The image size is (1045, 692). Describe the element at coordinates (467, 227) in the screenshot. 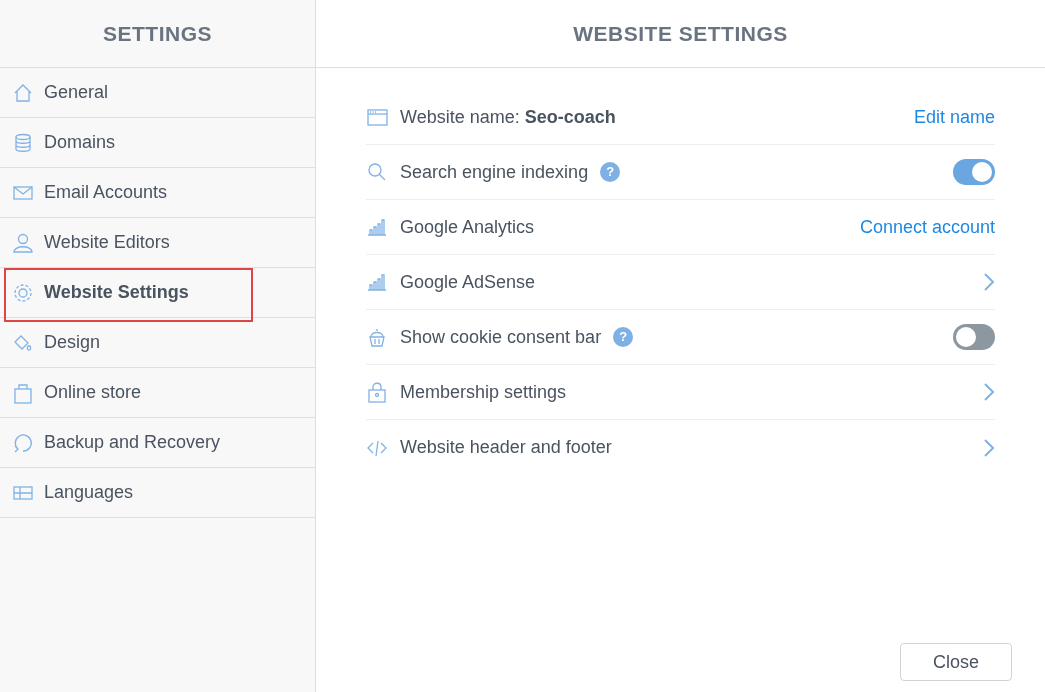

I see `setting-label: Google Analytics` at that location.